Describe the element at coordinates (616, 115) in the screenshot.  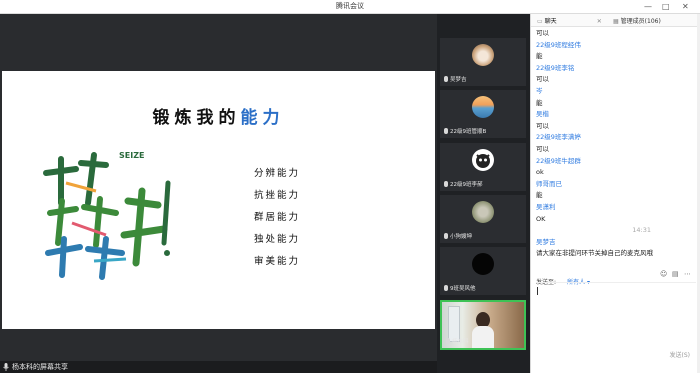
I see `chat-sender-name: 吴楷` at that location.